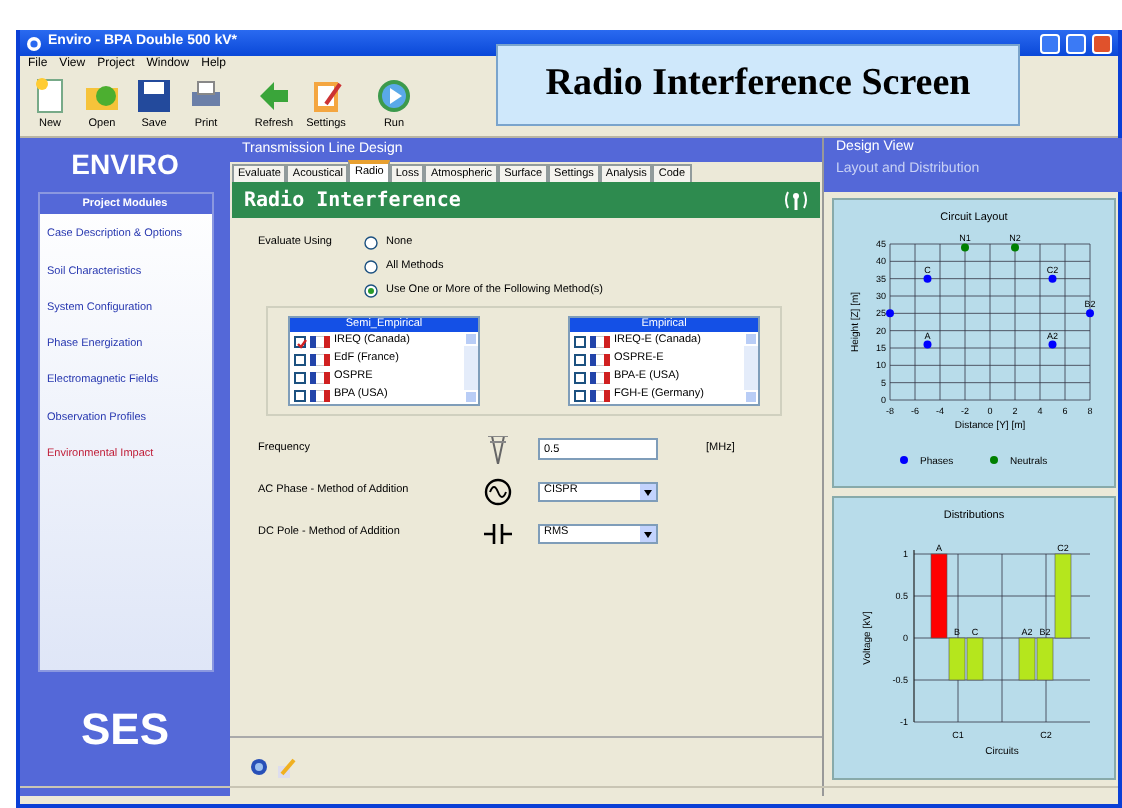 The height and width of the screenshot is (808, 1122). Describe the element at coordinates (34, 43) in the screenshot. I see `app-icon` at that location.